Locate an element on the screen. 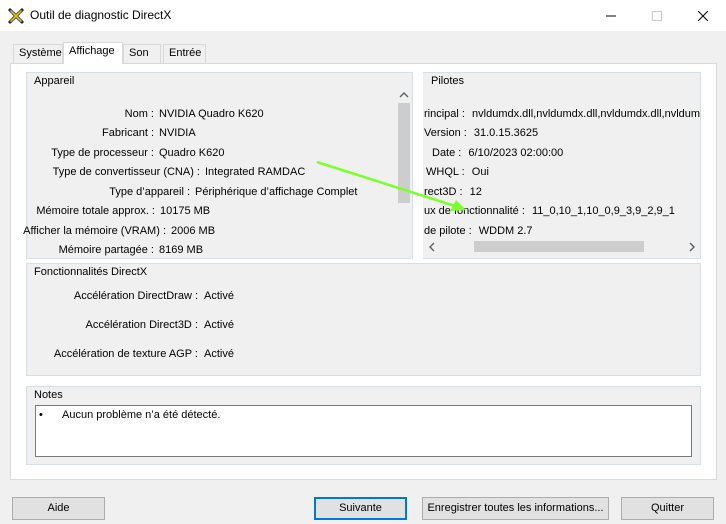 Image resolution: width=726 pixels, height=524 pixels. tab-label: Affichage is located at coordinates (92, 51).